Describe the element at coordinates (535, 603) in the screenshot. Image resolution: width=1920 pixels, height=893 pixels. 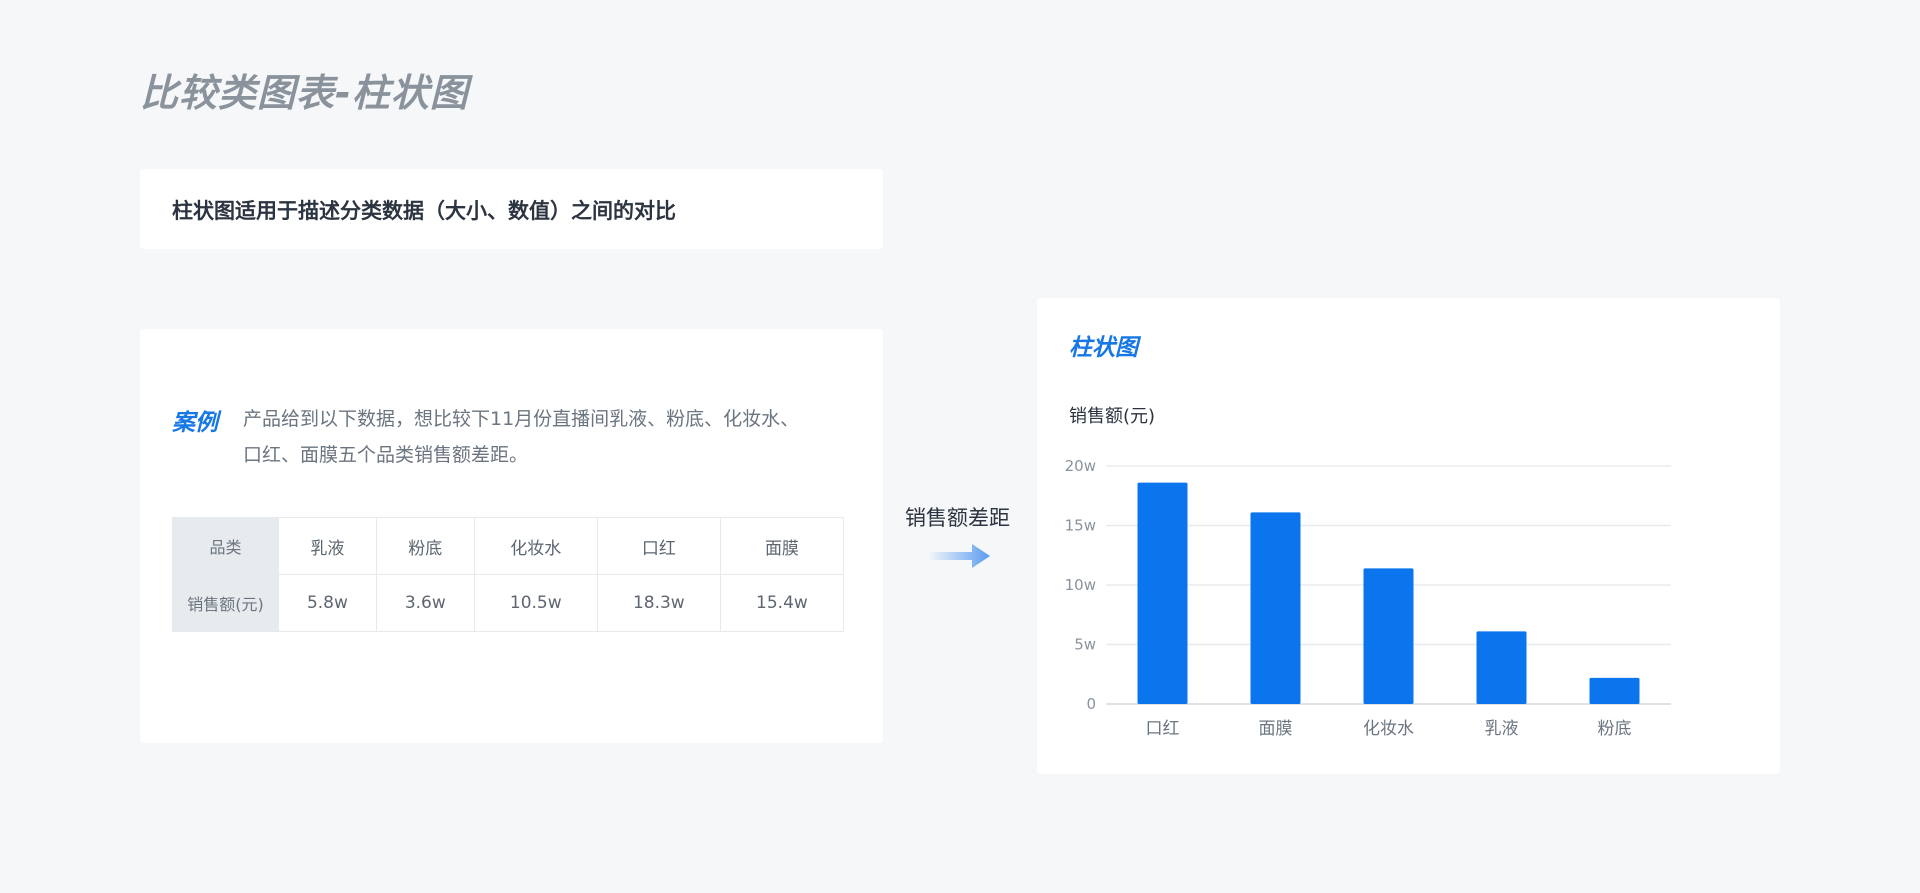
I see `table-cell: 10.5w` at that location.